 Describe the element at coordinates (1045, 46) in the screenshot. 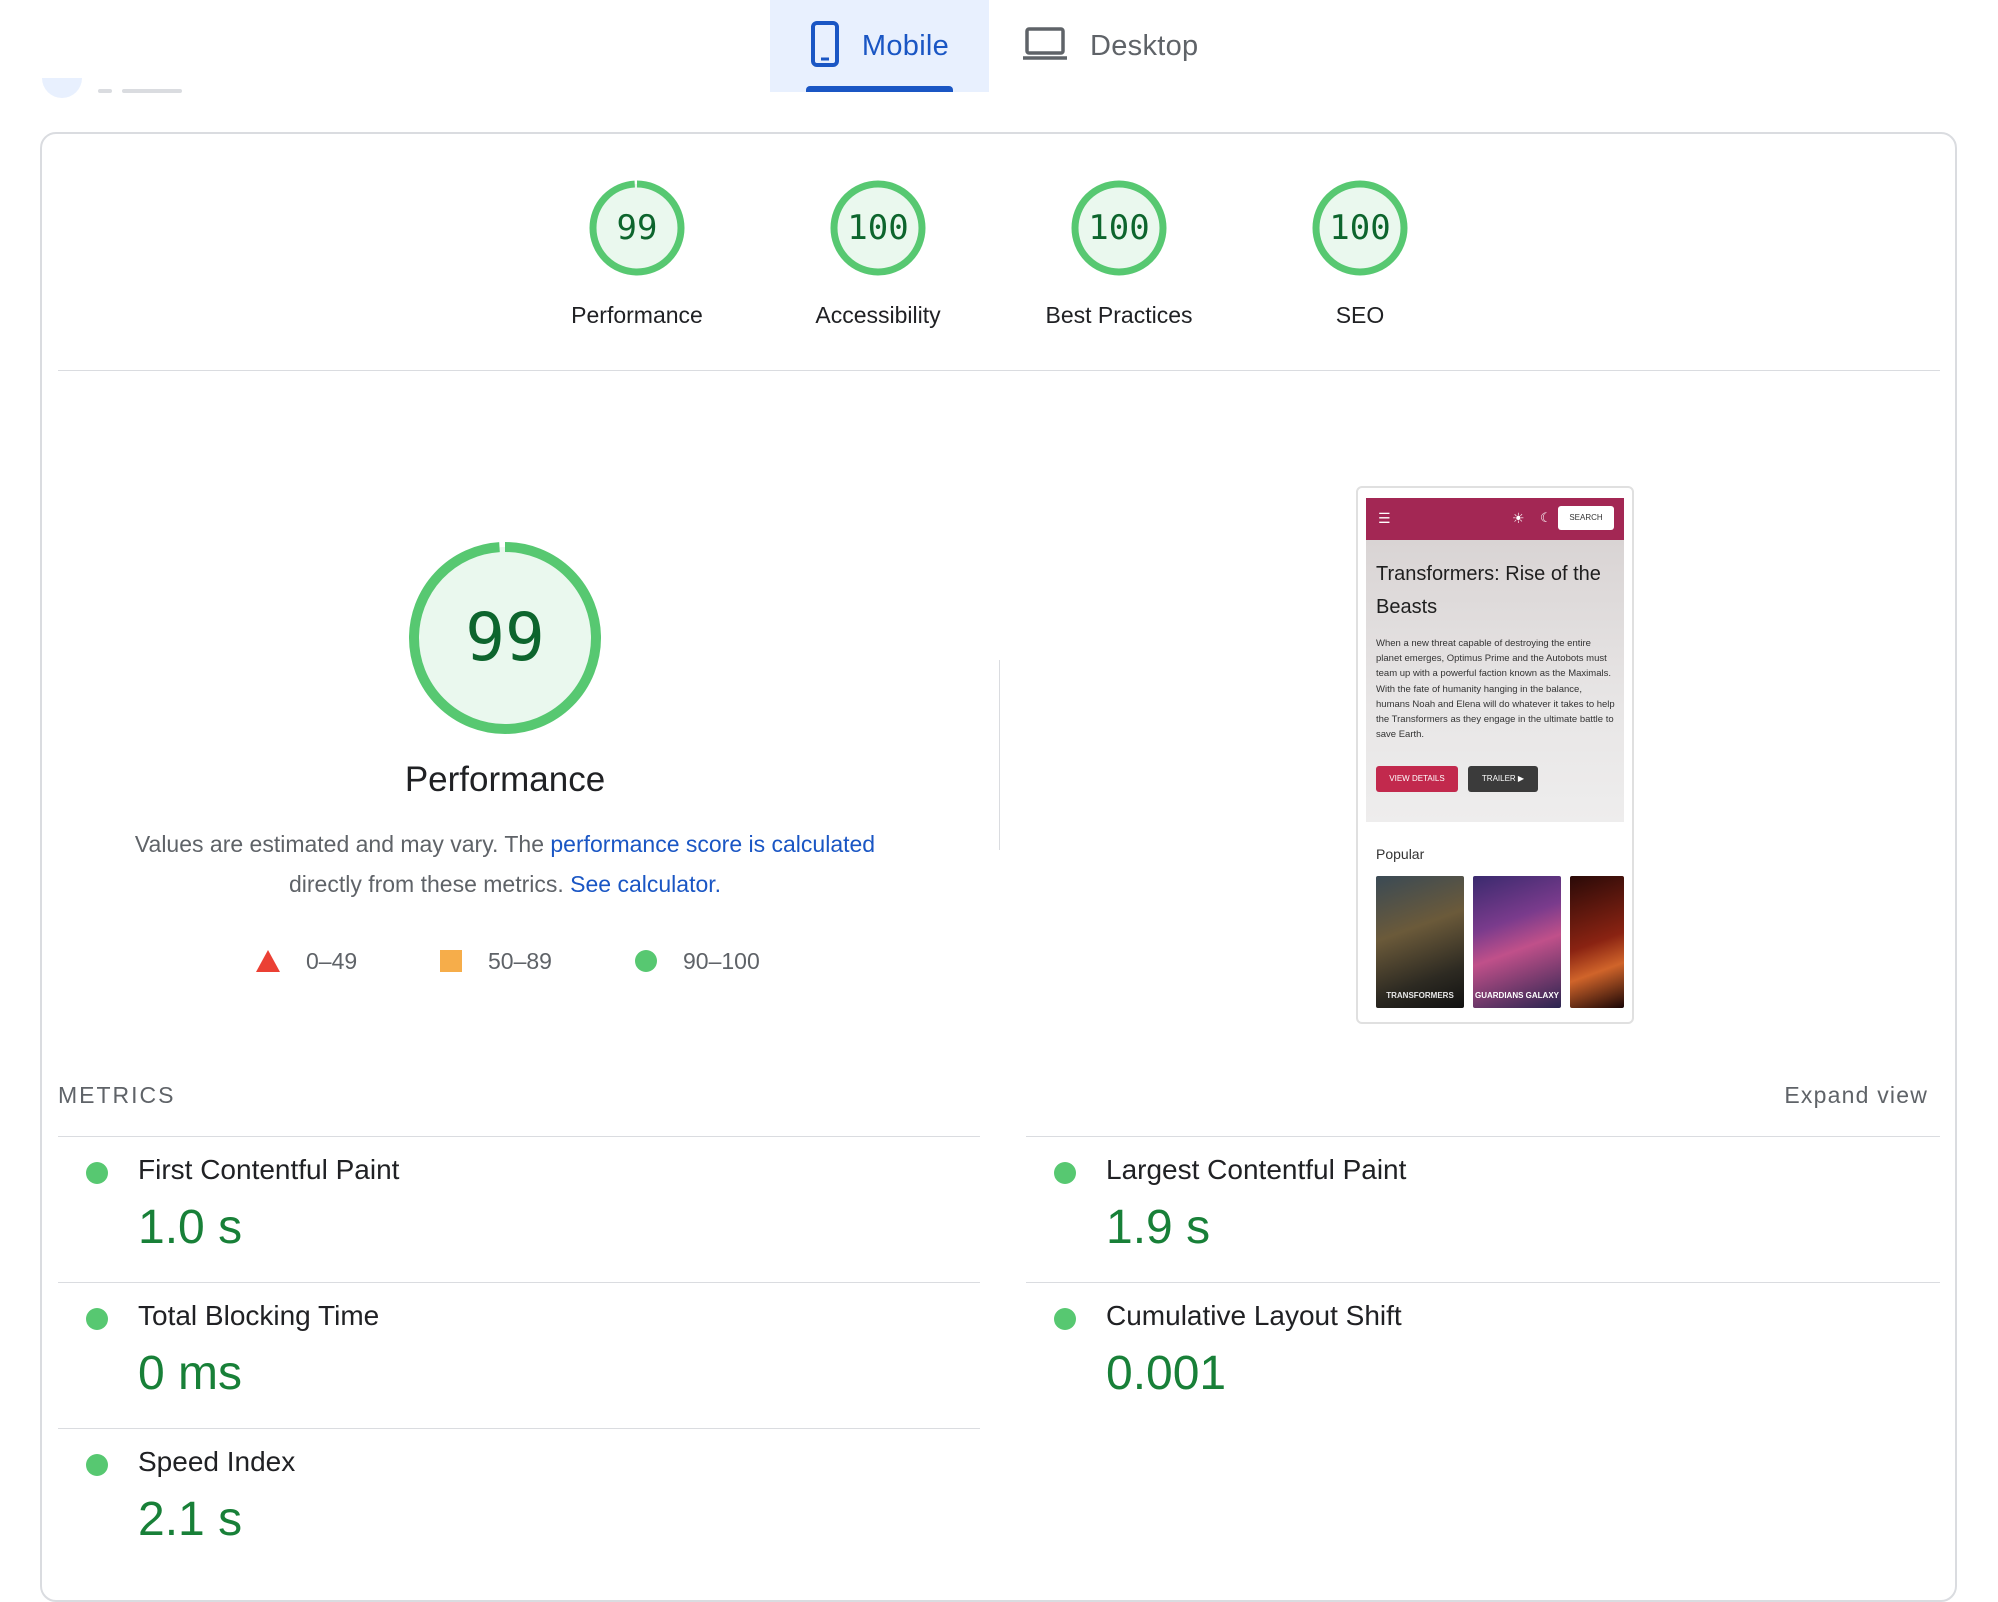

I see `laptop-icon` at that location.